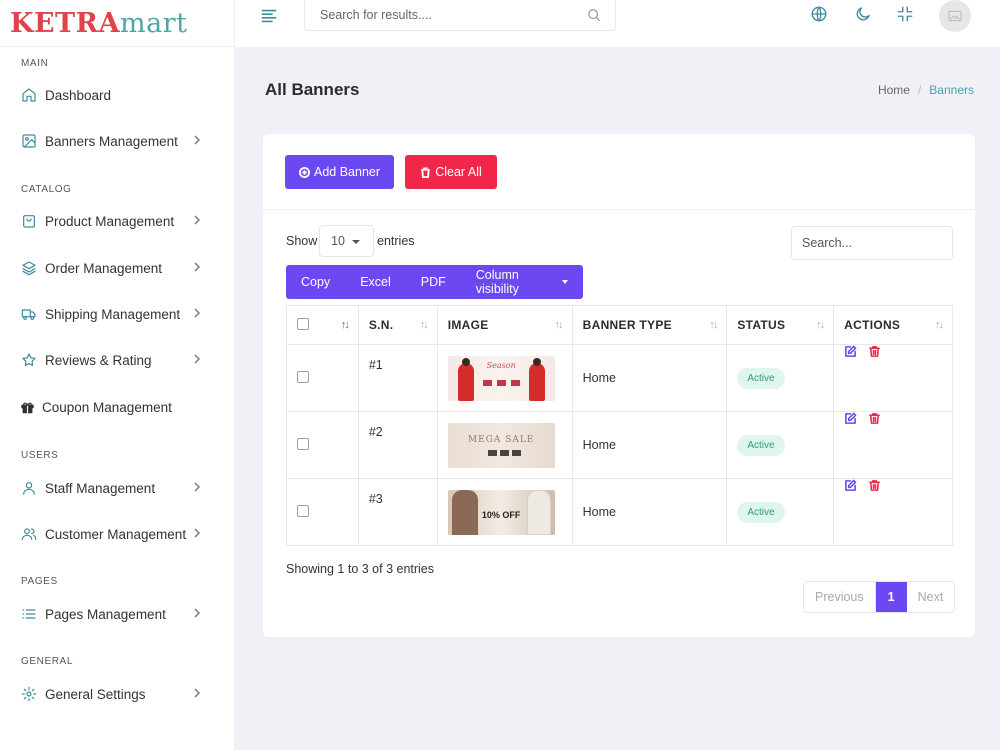 The width and height of the screenshot is (1000, 750). Describe the element at coordinates (110, 221) in the screenshot. I see `sidebar-item-label: Product Management` at that location.